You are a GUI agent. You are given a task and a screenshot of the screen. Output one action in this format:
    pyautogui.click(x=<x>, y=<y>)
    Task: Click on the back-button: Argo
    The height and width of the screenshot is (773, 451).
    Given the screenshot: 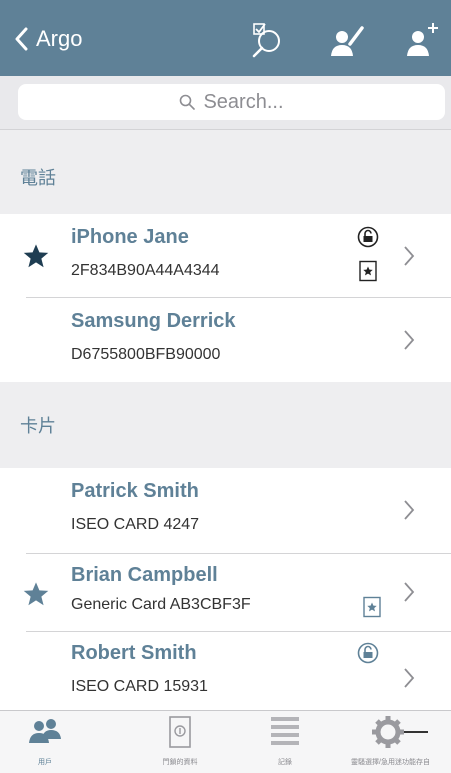 What is the action you would take?
    pyautogui.click(x=48, y=39)
    